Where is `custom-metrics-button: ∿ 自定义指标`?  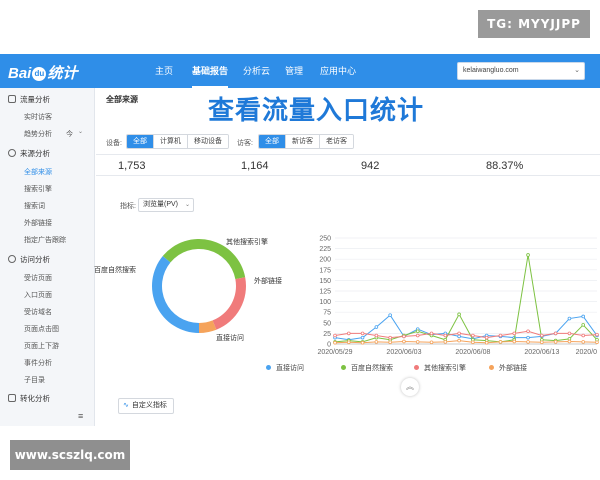
custom-metrics-button: ∿ 自定义指标 is located at coordinates (146, 406).